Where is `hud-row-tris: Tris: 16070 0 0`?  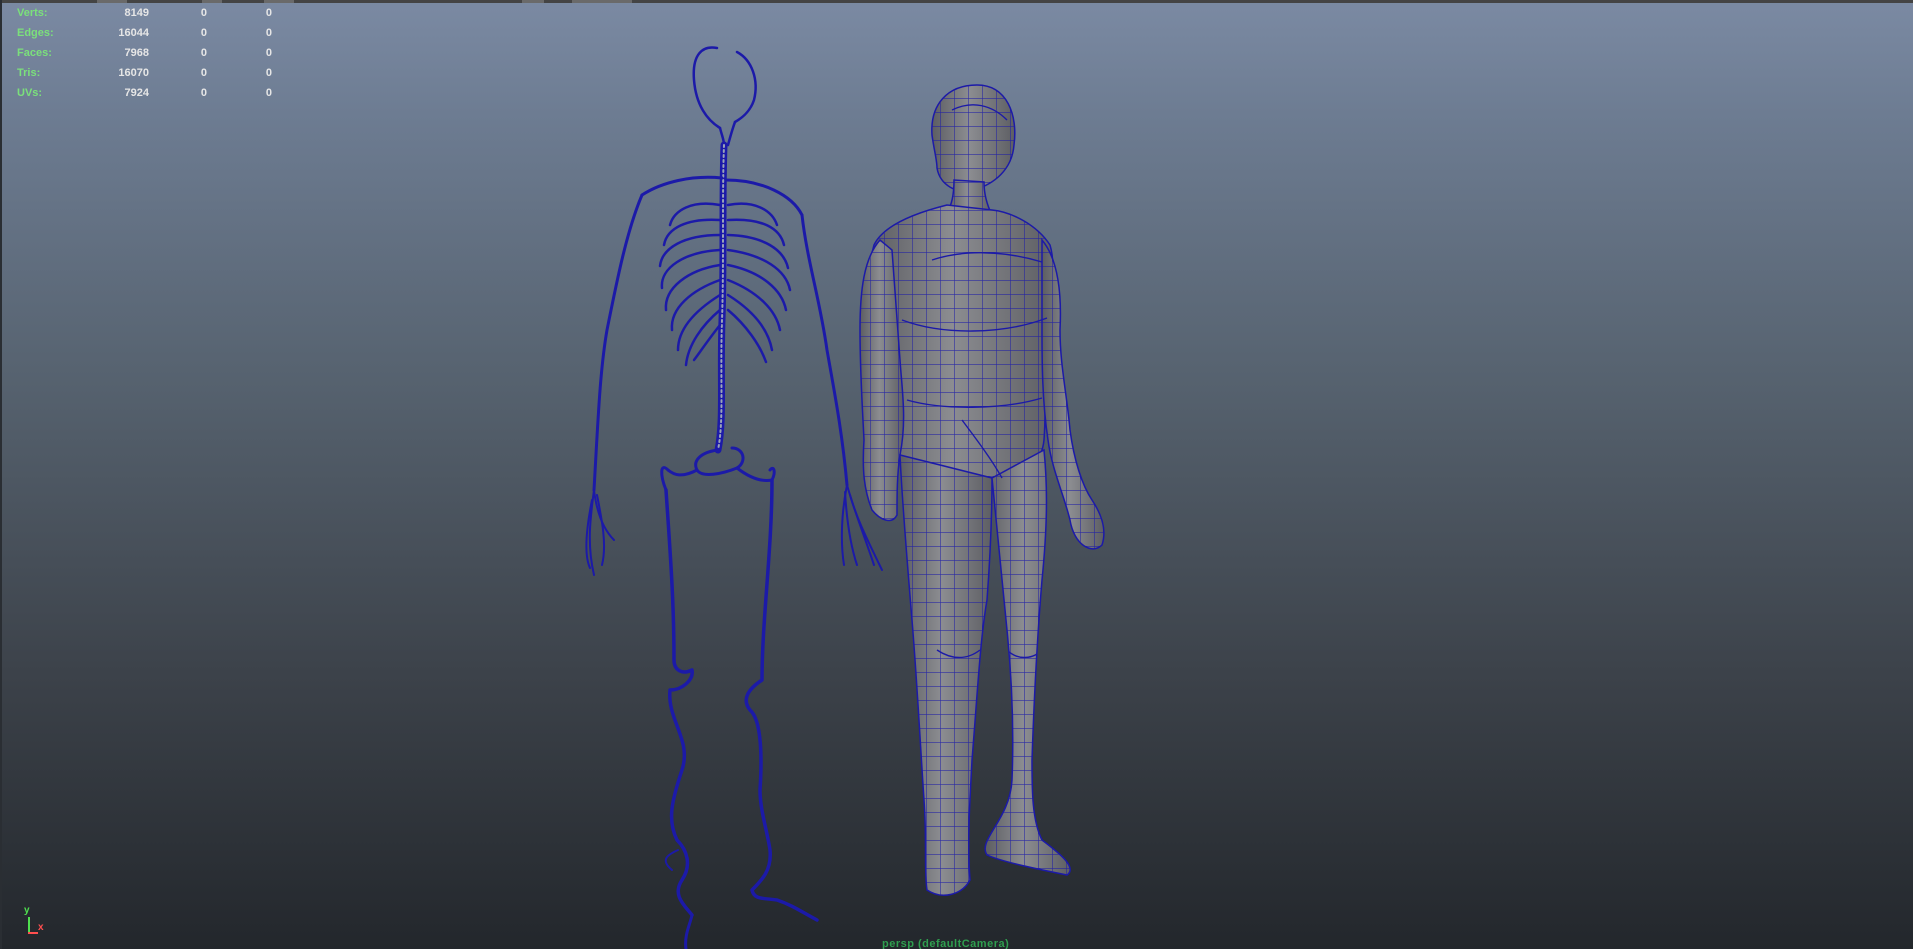 hud-row-tris: Tris: 16070 0 0 is located at coordinates (147, 73).